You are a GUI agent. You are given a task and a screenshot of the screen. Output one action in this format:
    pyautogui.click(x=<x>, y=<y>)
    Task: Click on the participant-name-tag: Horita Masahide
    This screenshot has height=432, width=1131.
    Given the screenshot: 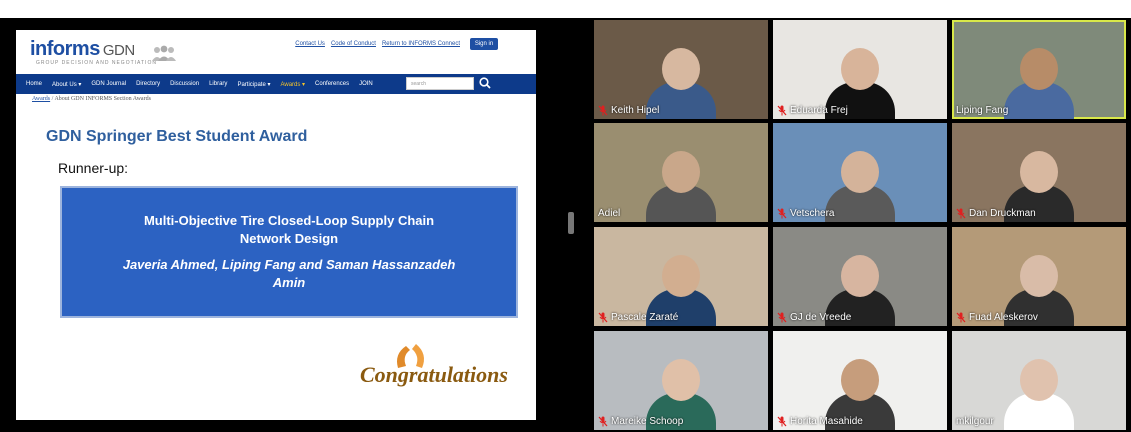 What is the action you would take?
    pyautogui.click(x=820, y=421)
    